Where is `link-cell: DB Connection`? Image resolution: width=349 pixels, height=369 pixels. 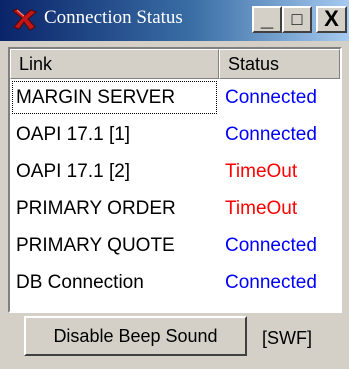 link-cell: DB Connection is located at coordinates (80, 282).